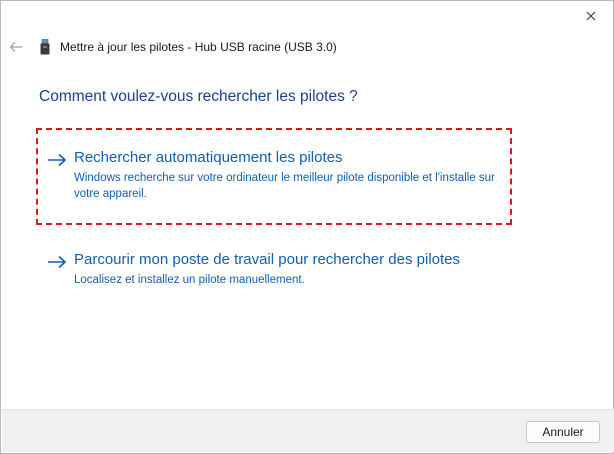  Describe the element at coordinates (208, 157) in the screenshot. I see `option-title: Rechercher automatiquement les pilotes` at that location.